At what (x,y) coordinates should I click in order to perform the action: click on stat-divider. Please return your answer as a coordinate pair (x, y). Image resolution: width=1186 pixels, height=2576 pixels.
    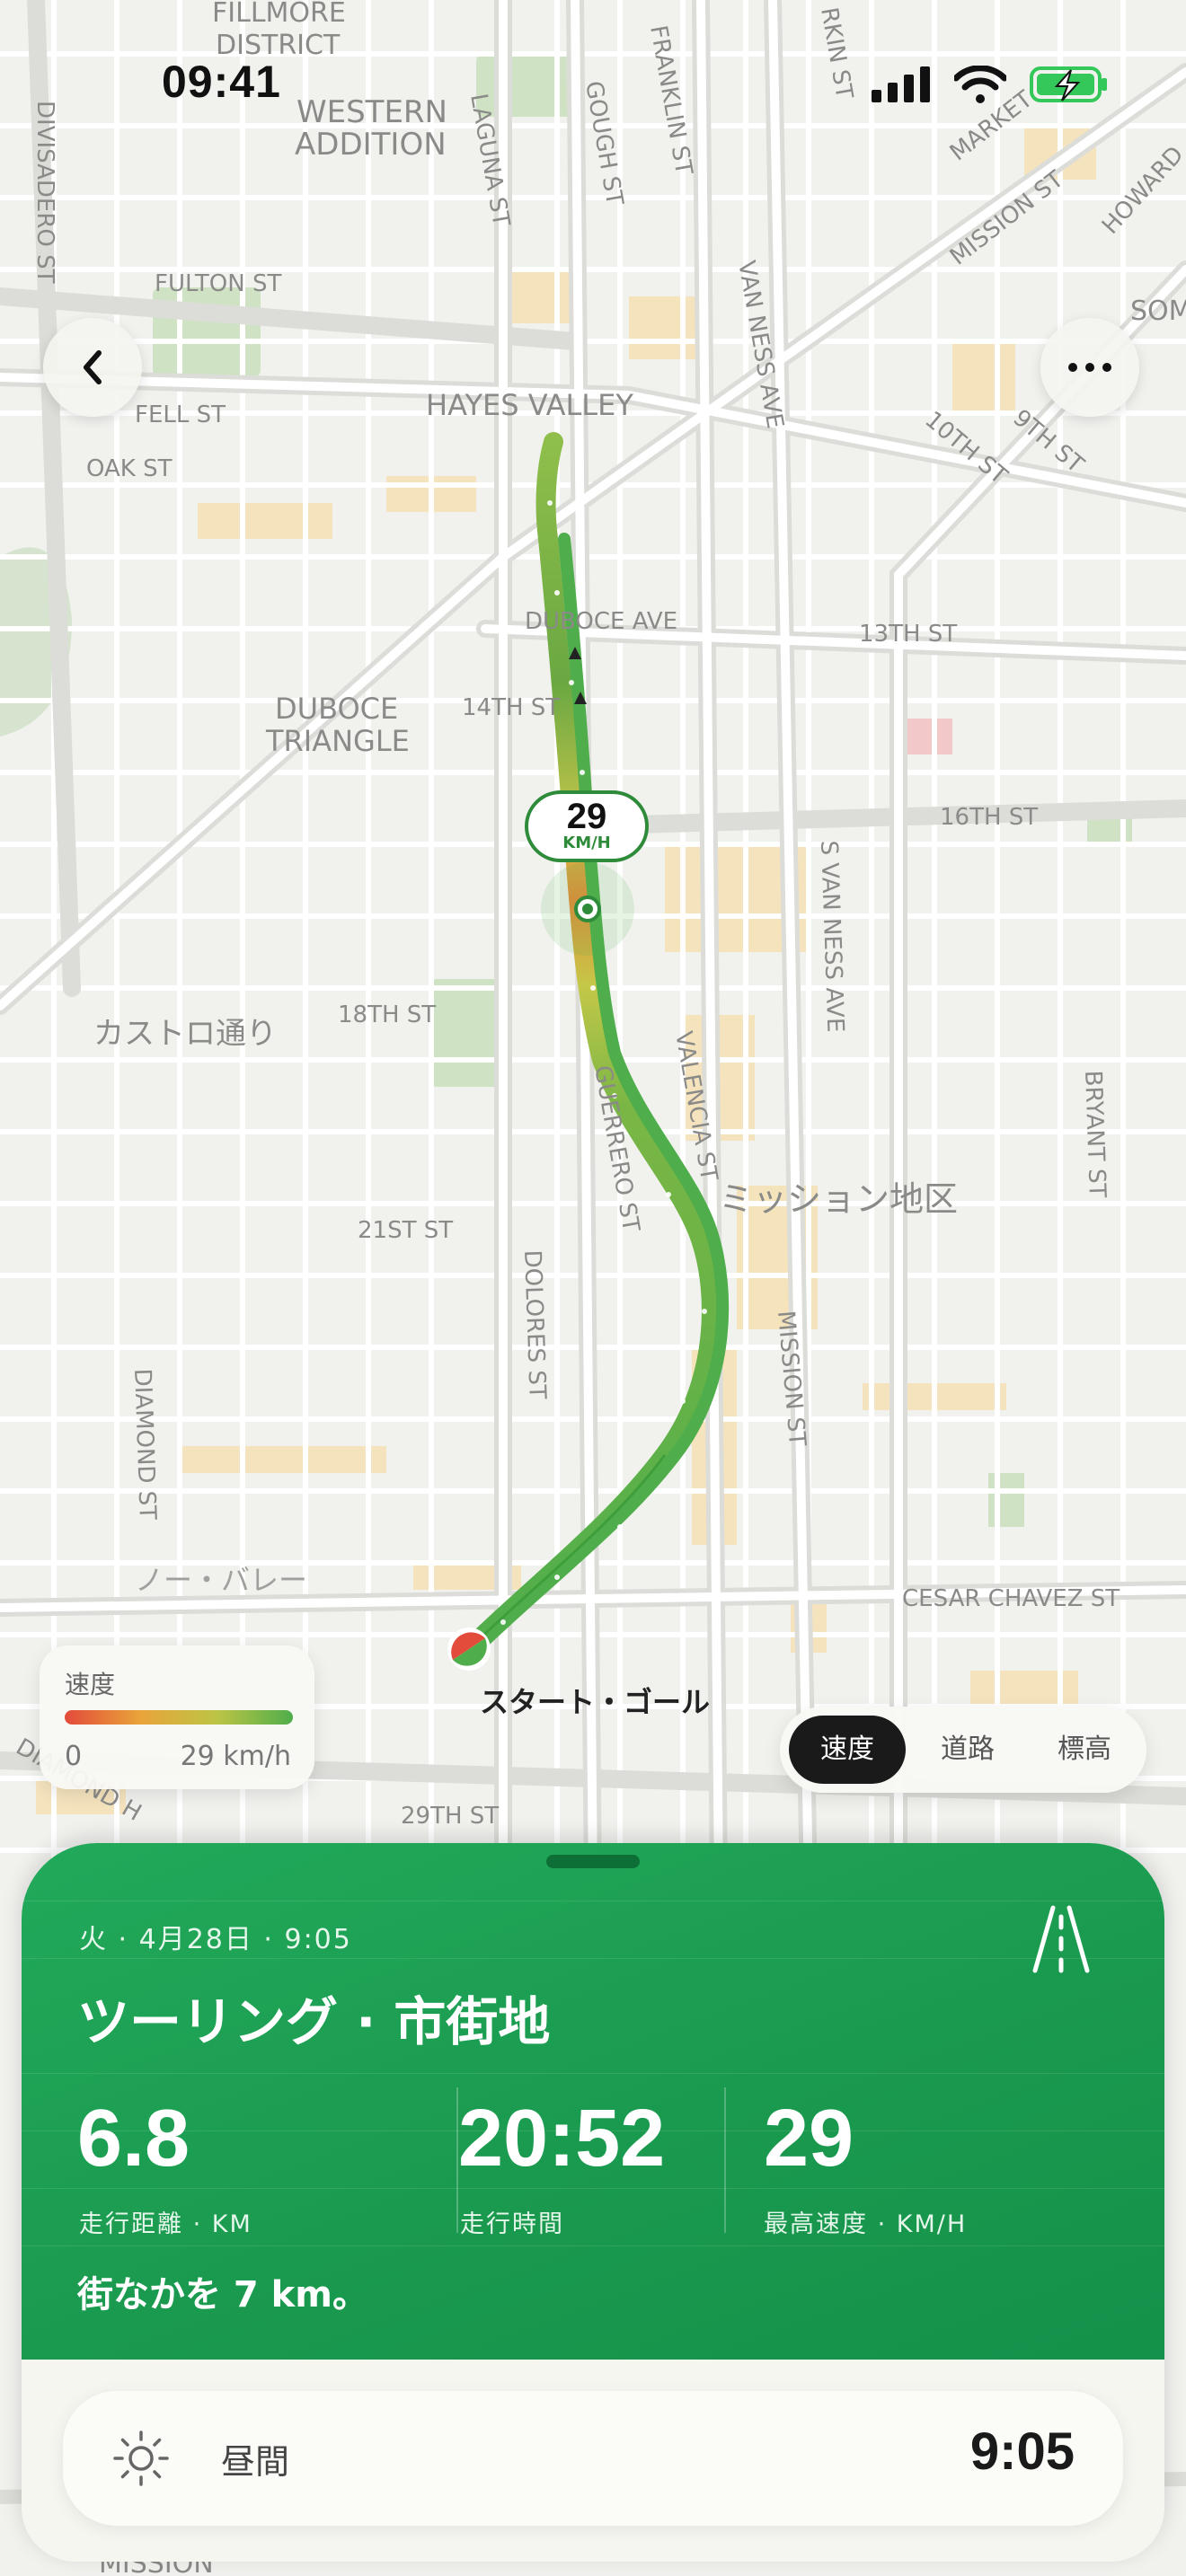
    Looking at the image, I should click on (725, 2160).